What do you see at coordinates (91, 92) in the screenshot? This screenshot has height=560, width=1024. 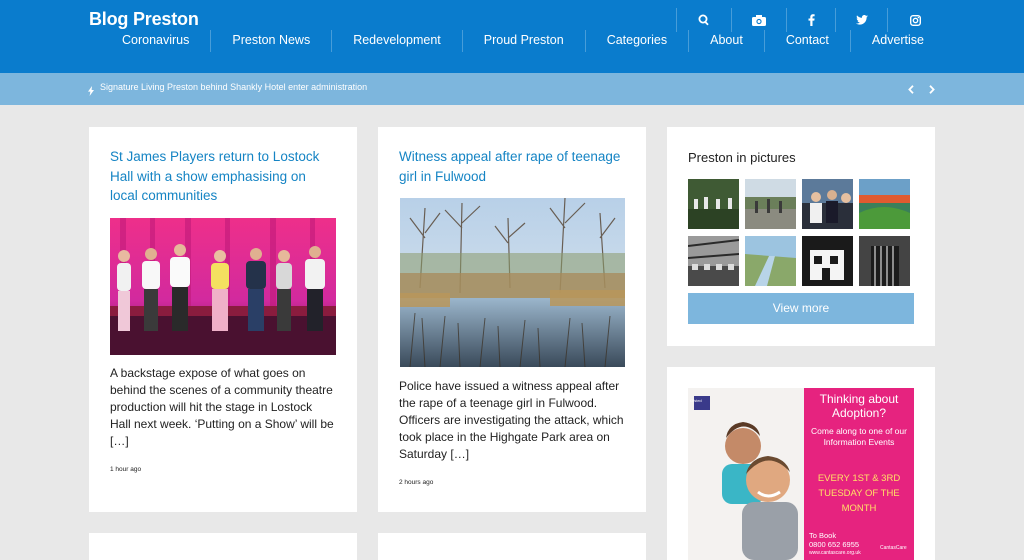 I see `lightning-icon` at bounding box center [91, 92].